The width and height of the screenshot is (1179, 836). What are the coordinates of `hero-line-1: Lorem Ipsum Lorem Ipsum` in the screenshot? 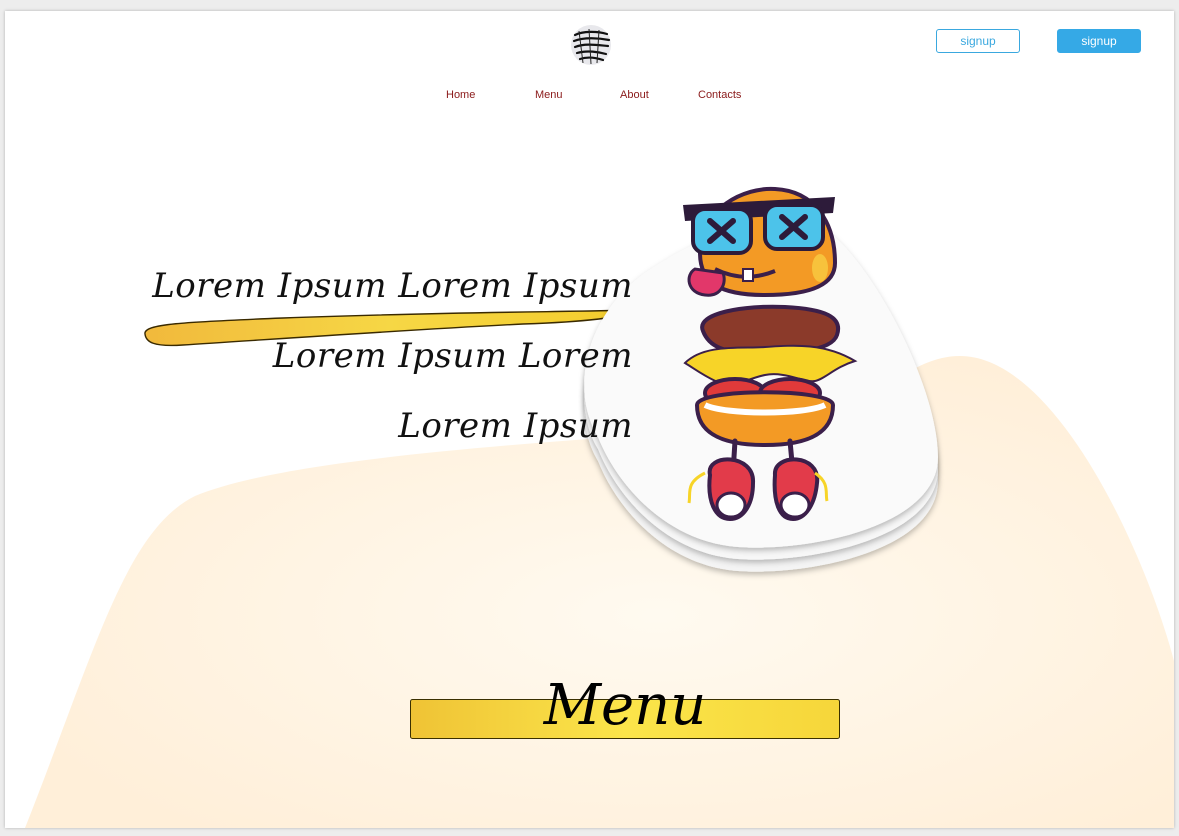 It's located at (392, 286).